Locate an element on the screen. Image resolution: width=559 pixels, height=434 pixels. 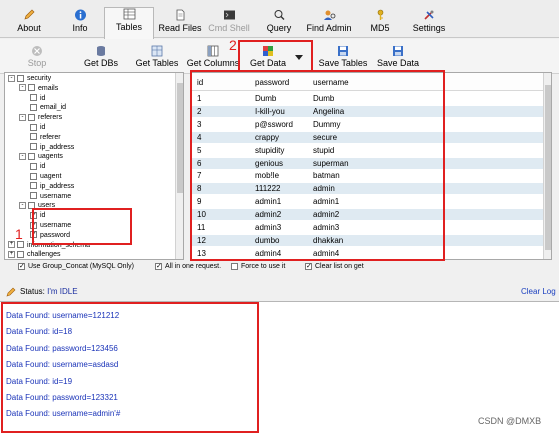
option-all-in-one-checkbox is located at coordinates (158, 266).